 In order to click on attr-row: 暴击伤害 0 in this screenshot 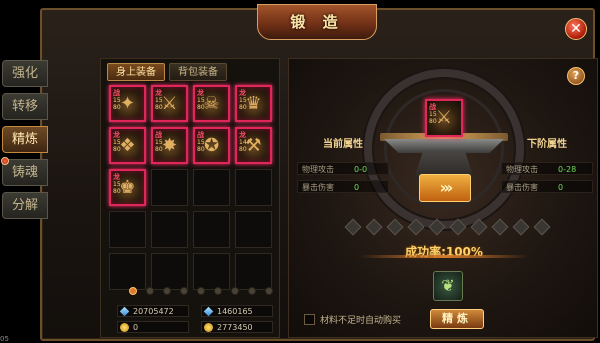, I will do `click(547, 186)`.